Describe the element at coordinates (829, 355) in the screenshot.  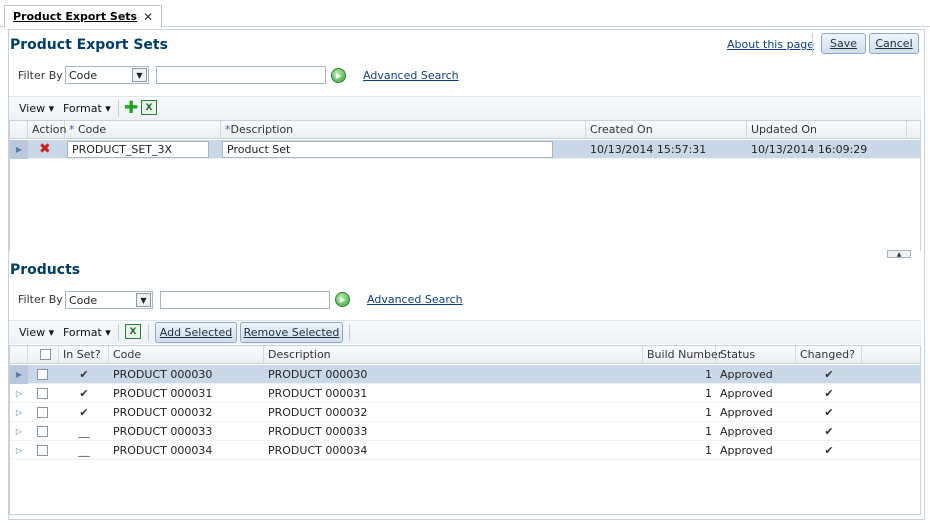
I see `column-changed: Changed?` at that location.